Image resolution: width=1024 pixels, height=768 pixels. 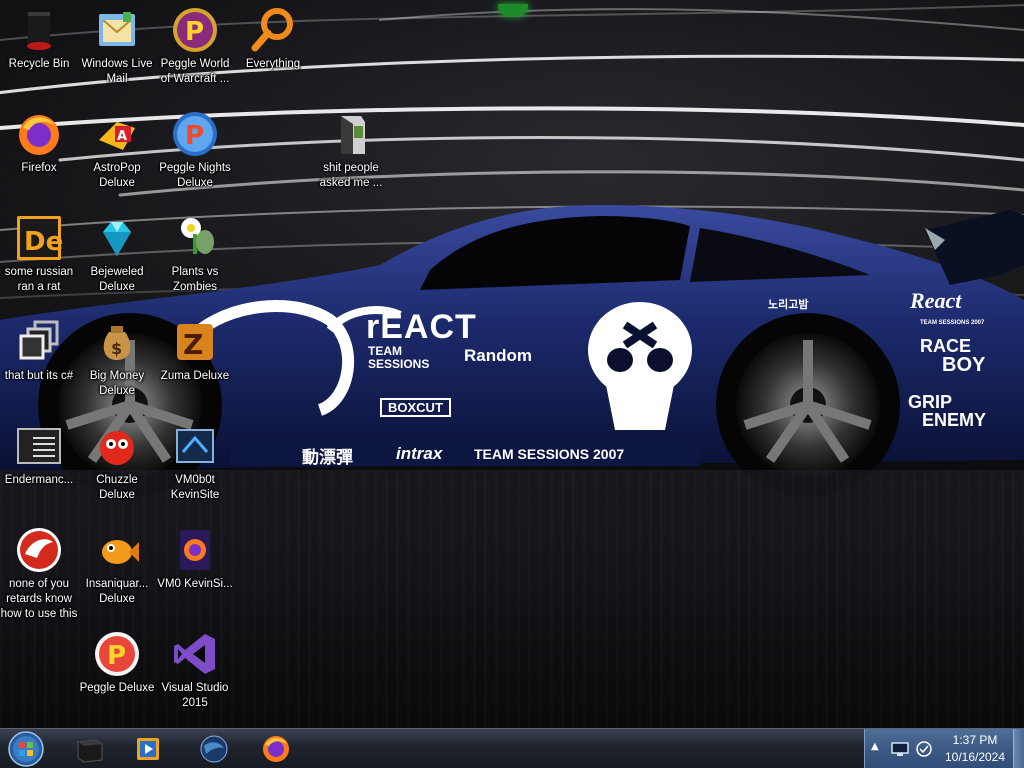 I want to click on decal-team-sessions-2007: TEAM SESSIONS 2007, so click(x=549, y=454).